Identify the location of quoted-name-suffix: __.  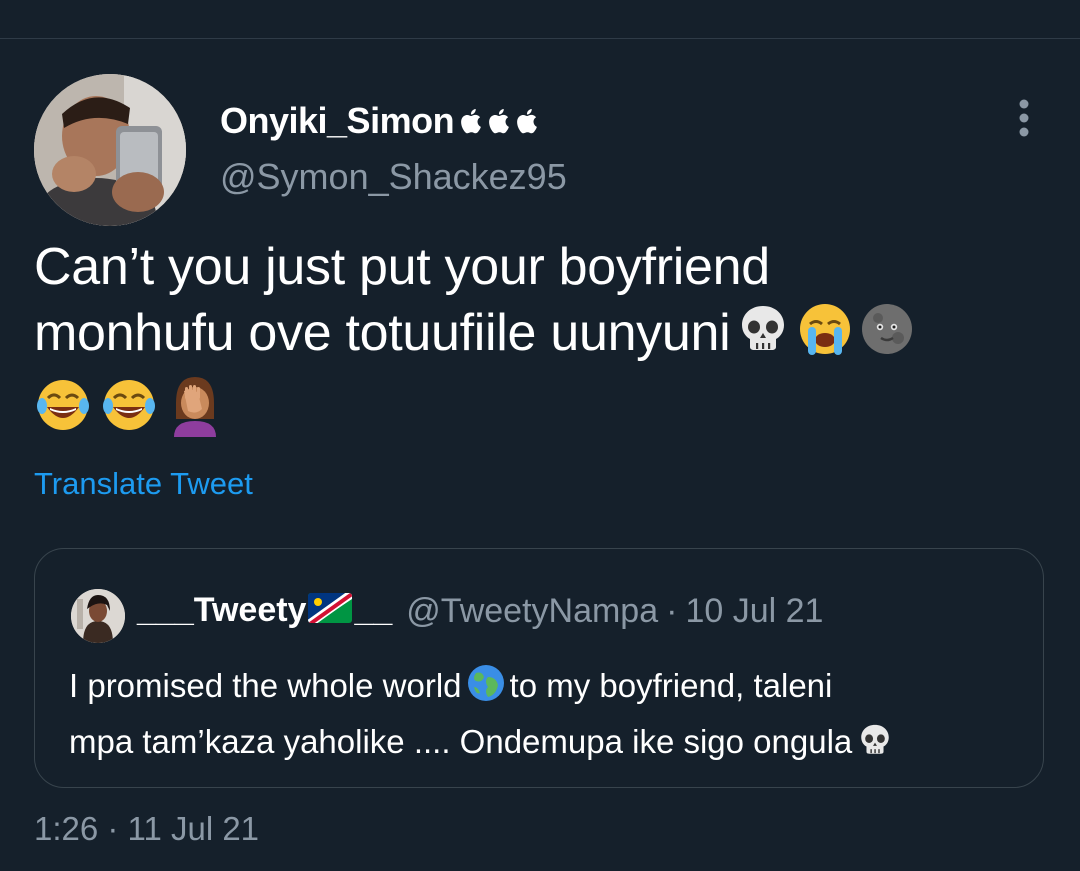
(373, 610).